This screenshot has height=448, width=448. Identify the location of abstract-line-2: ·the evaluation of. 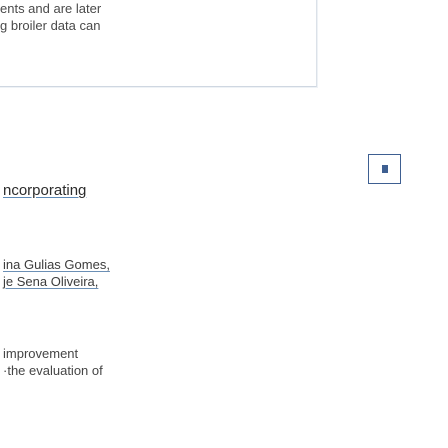
(53, 370).